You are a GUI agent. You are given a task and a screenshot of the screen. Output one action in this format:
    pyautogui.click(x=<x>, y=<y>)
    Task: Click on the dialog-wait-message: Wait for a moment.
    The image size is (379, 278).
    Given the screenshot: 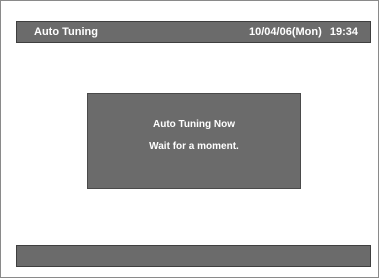 What is the action you would take?
    pyautogui.click(x=194, y=146)
    